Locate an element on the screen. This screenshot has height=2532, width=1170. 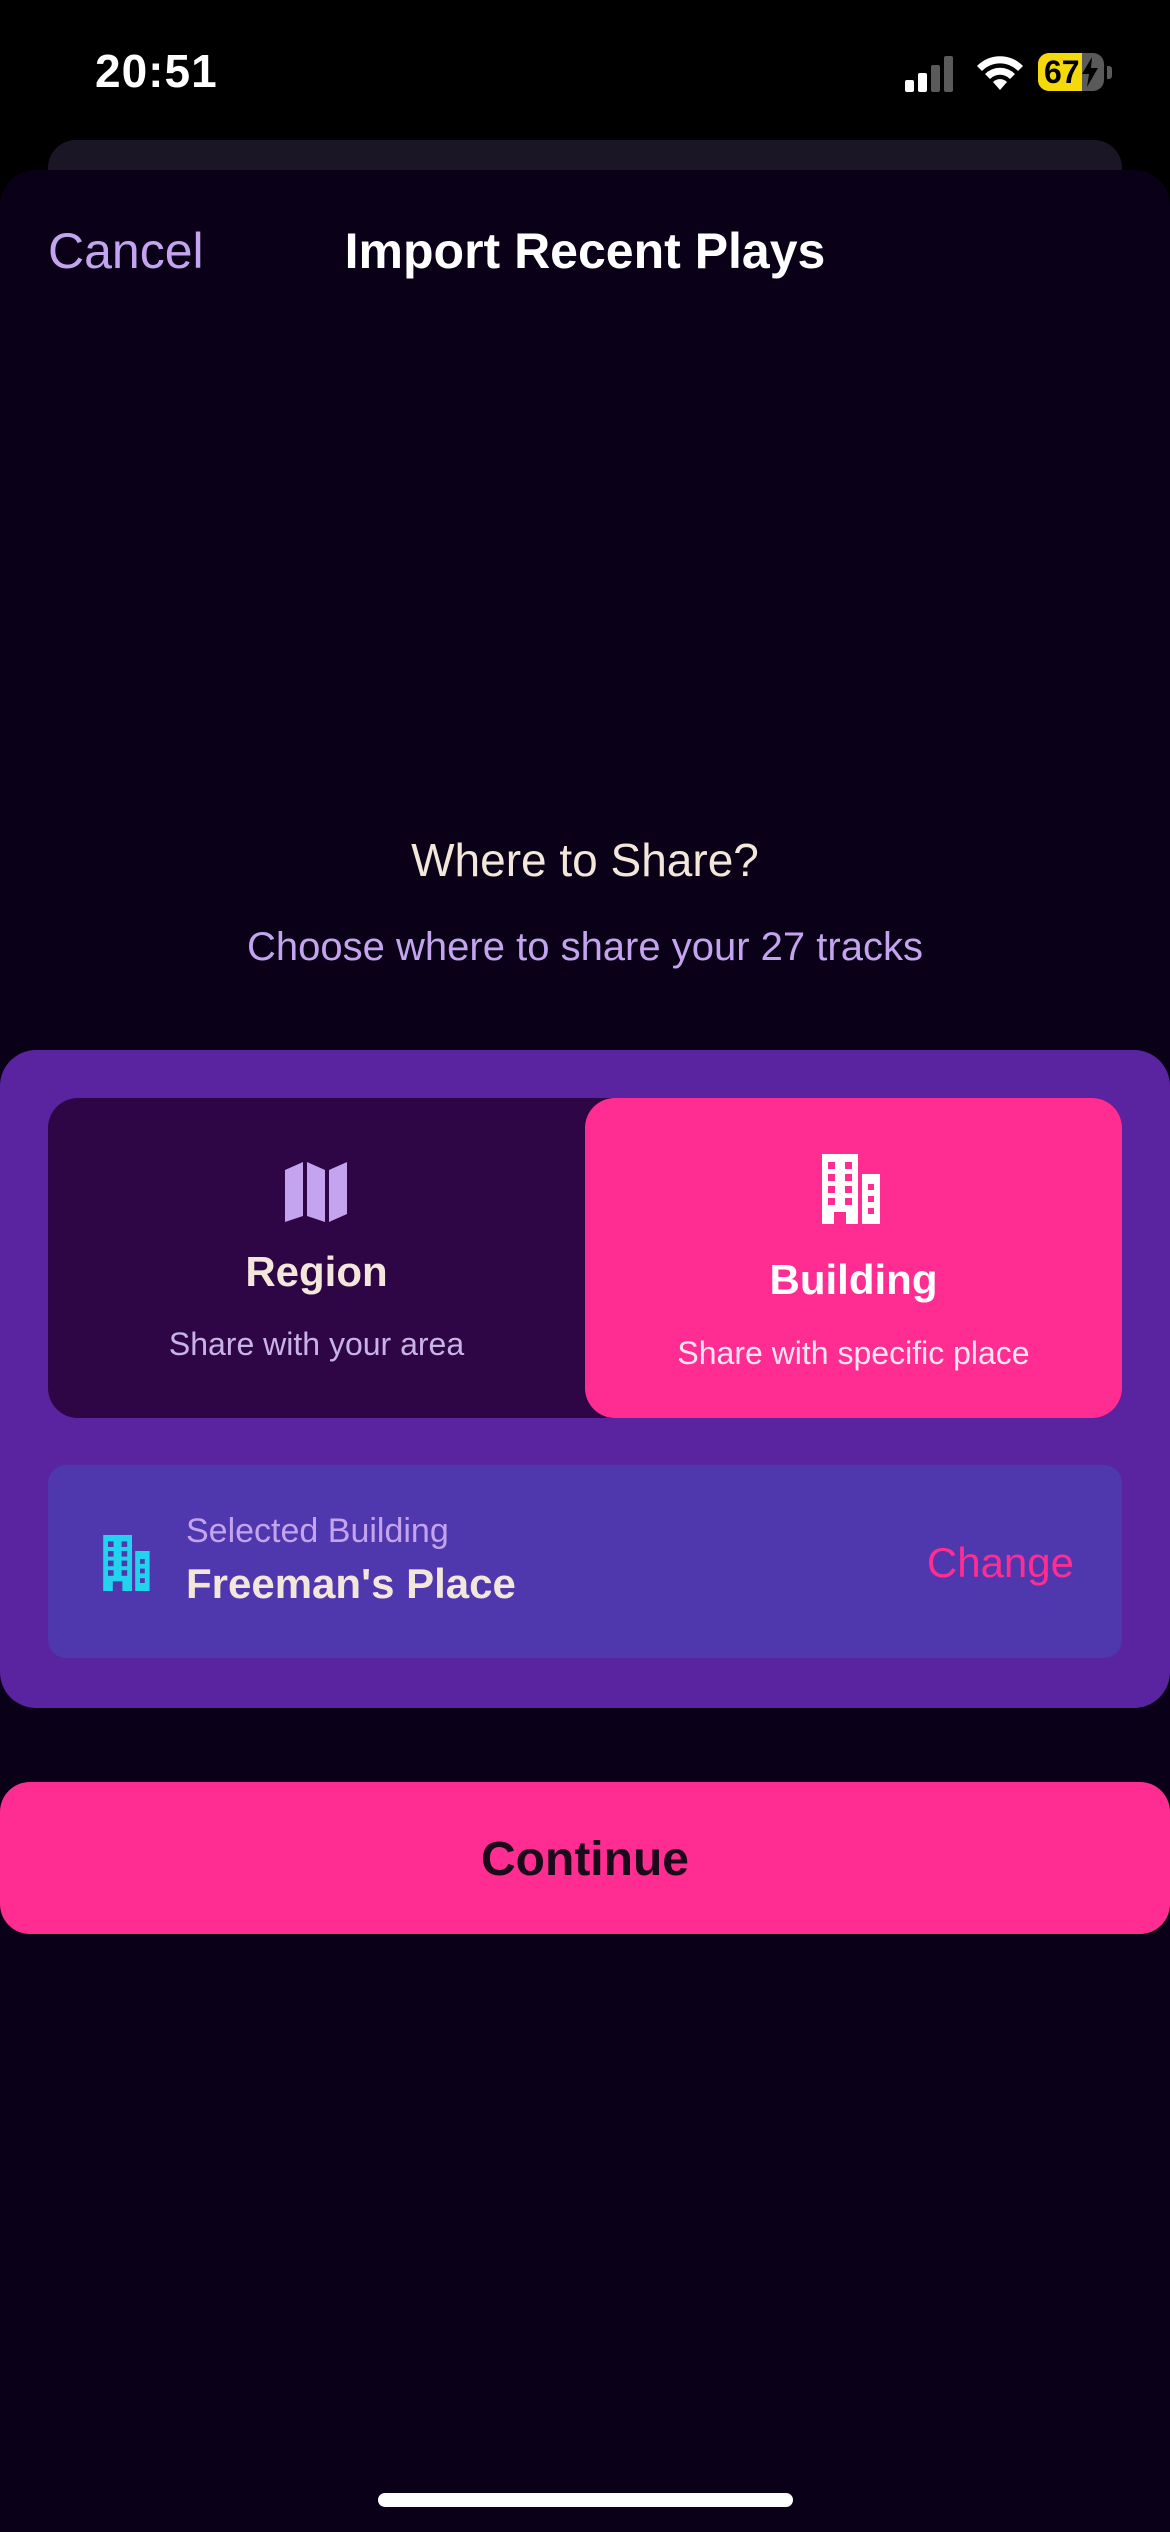
selected-building-caption: Selected Building is located at coordinates (317, 1531).